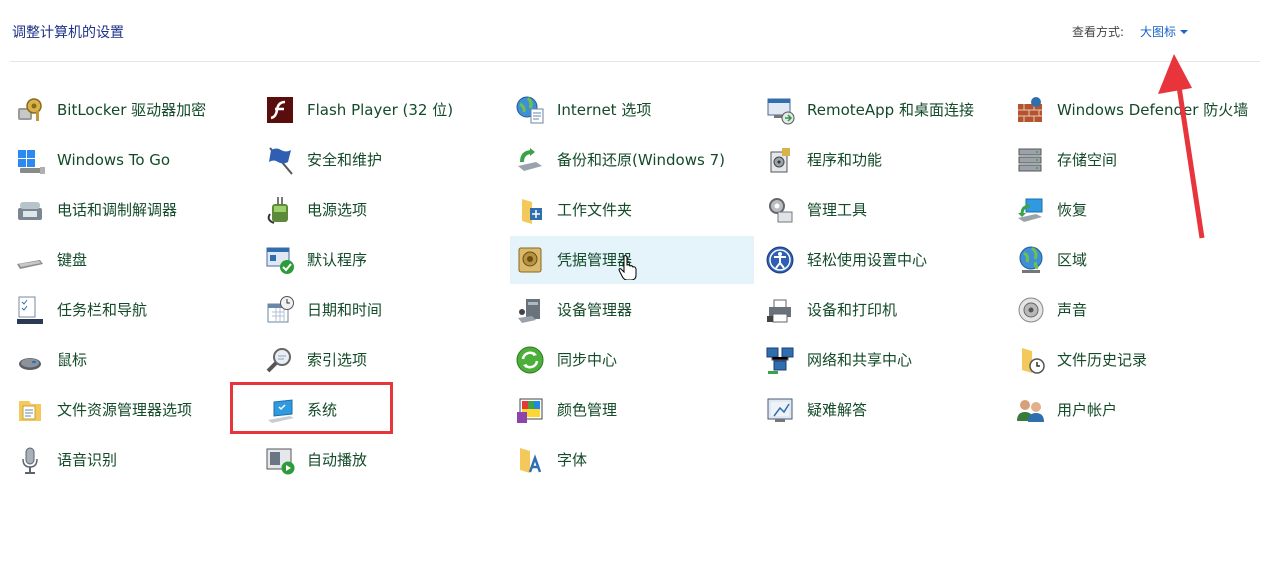  I want to click on default-programs-icon, so click(280, 260).